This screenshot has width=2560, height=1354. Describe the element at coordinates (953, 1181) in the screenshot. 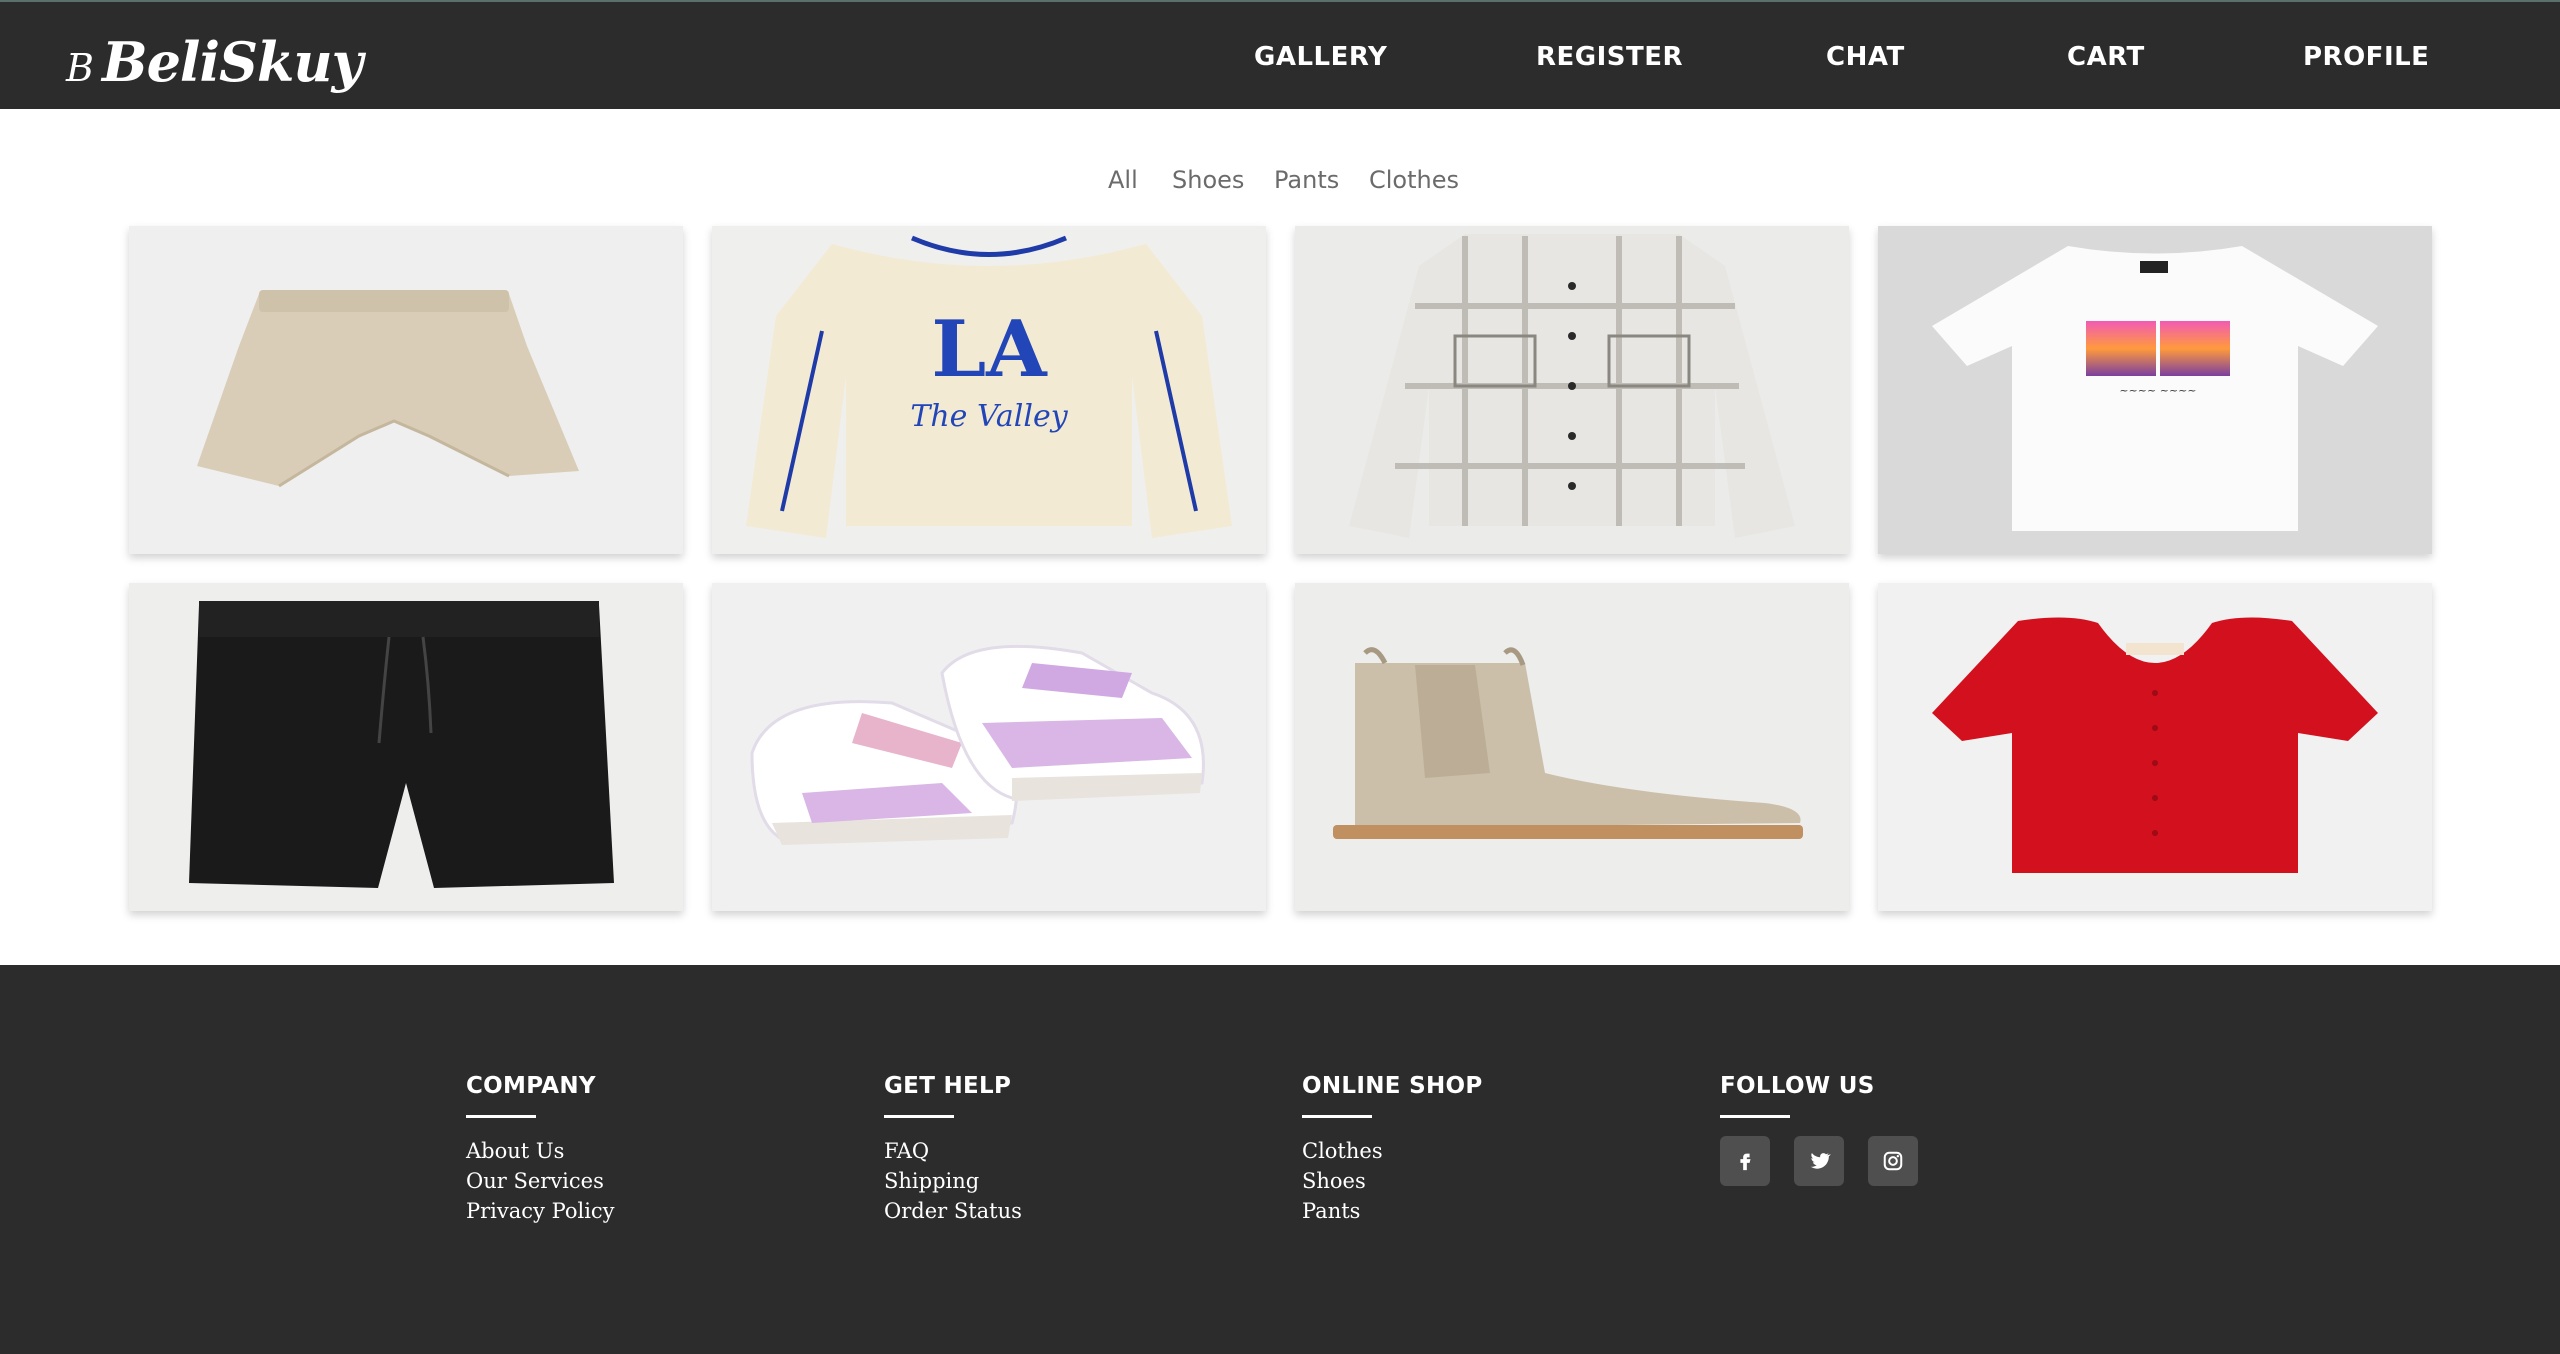

I see `footer-link-shipping: Shipping` at that location.